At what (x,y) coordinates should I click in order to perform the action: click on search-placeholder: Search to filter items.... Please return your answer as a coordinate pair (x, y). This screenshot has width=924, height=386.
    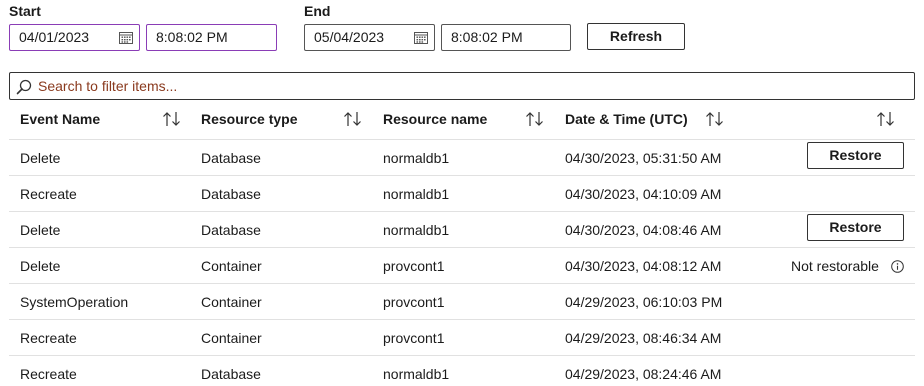
    Looking at the image, I should click on (108, 86).